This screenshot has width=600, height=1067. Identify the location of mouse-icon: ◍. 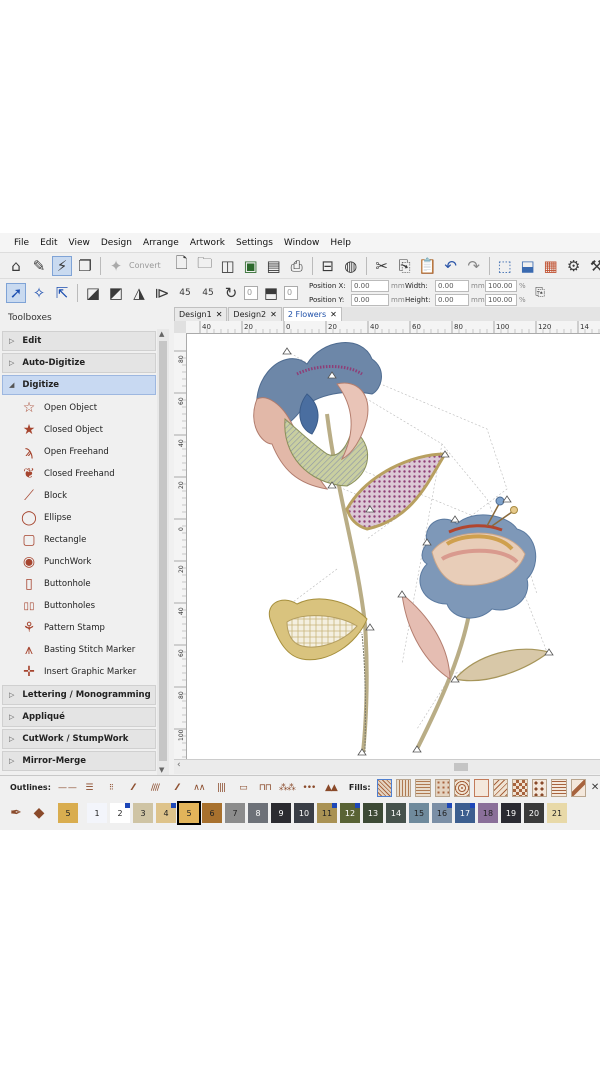
(351, 266).